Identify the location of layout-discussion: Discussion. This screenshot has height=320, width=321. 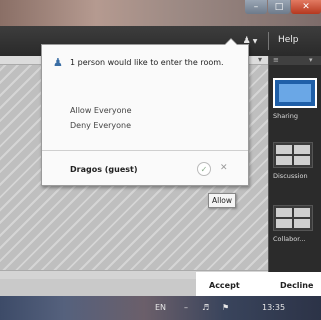
(297, 161).